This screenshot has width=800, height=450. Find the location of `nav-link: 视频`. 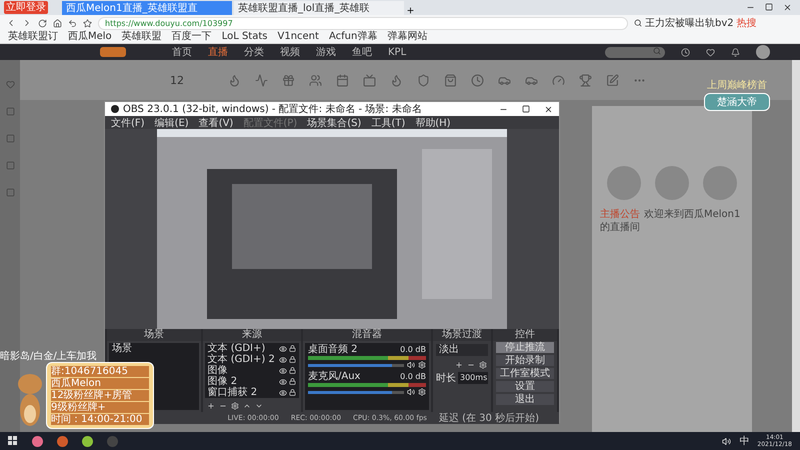

nav-link: 视频 is located at coordinates (290, 52).